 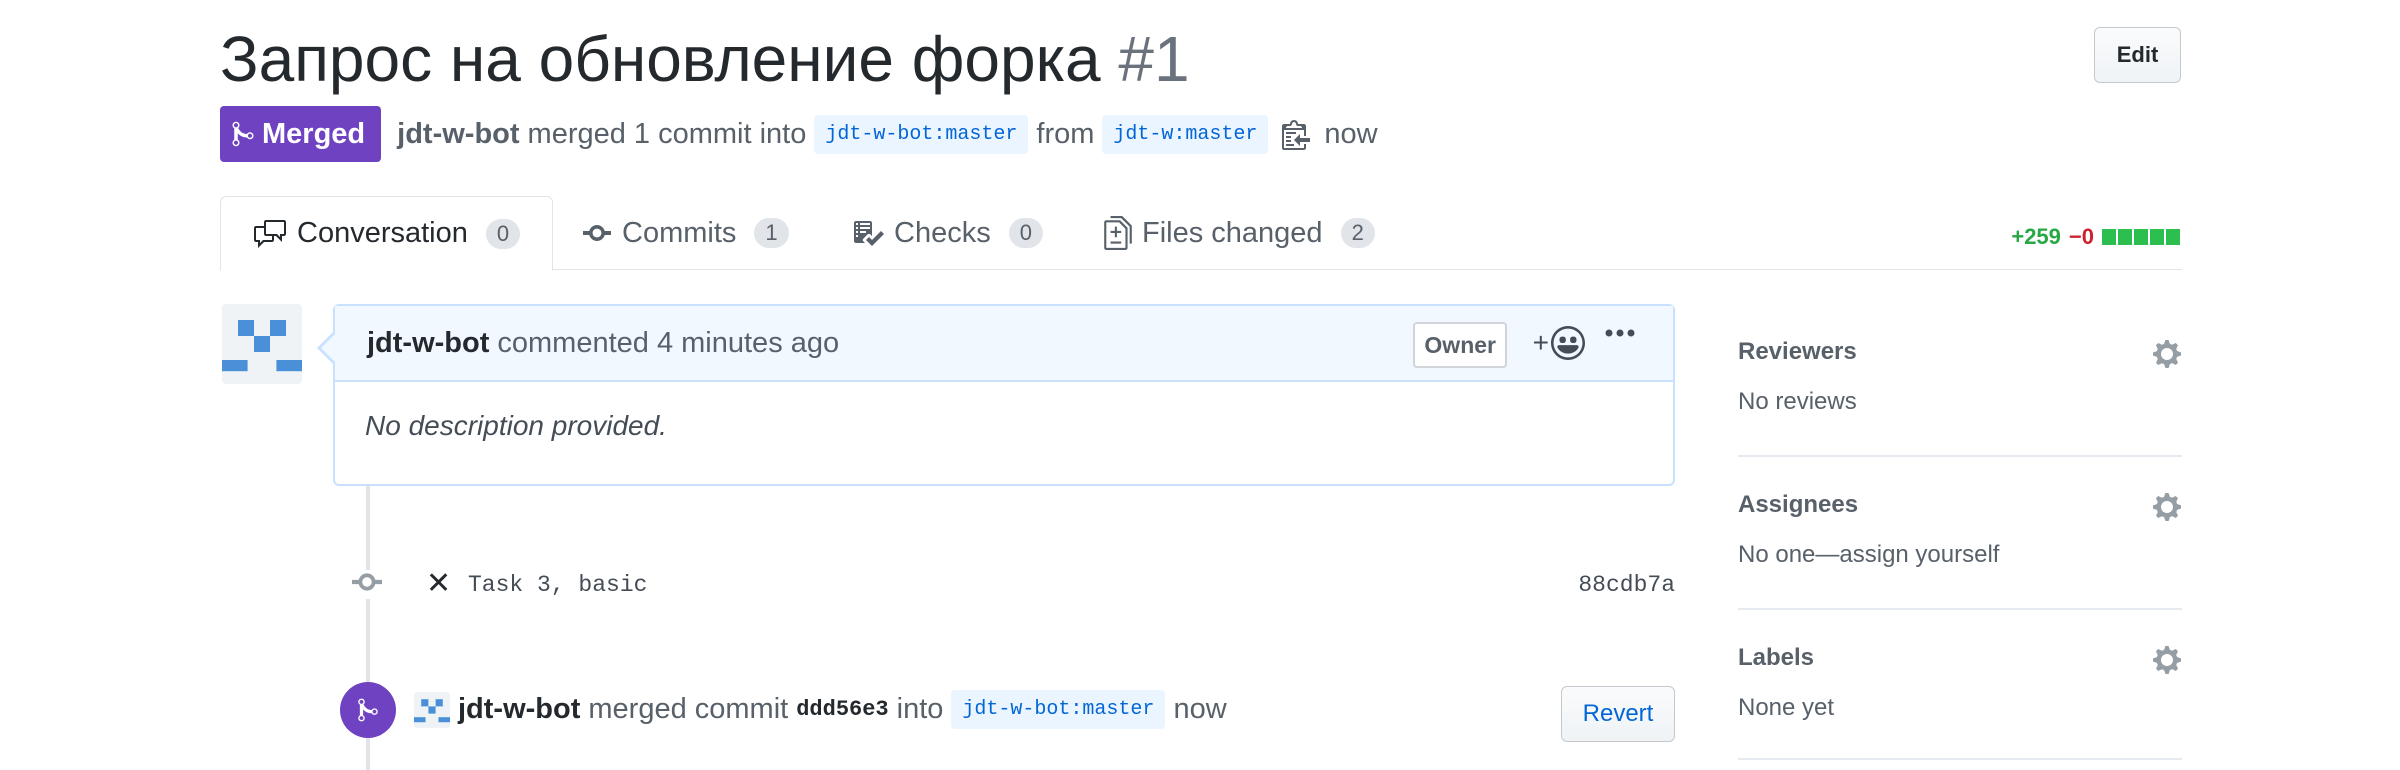 What do you see at coordinates (1185, 134) in the screenshot?
I see `head-branch: jdt-w:master` at bounding box center [1185, 134].